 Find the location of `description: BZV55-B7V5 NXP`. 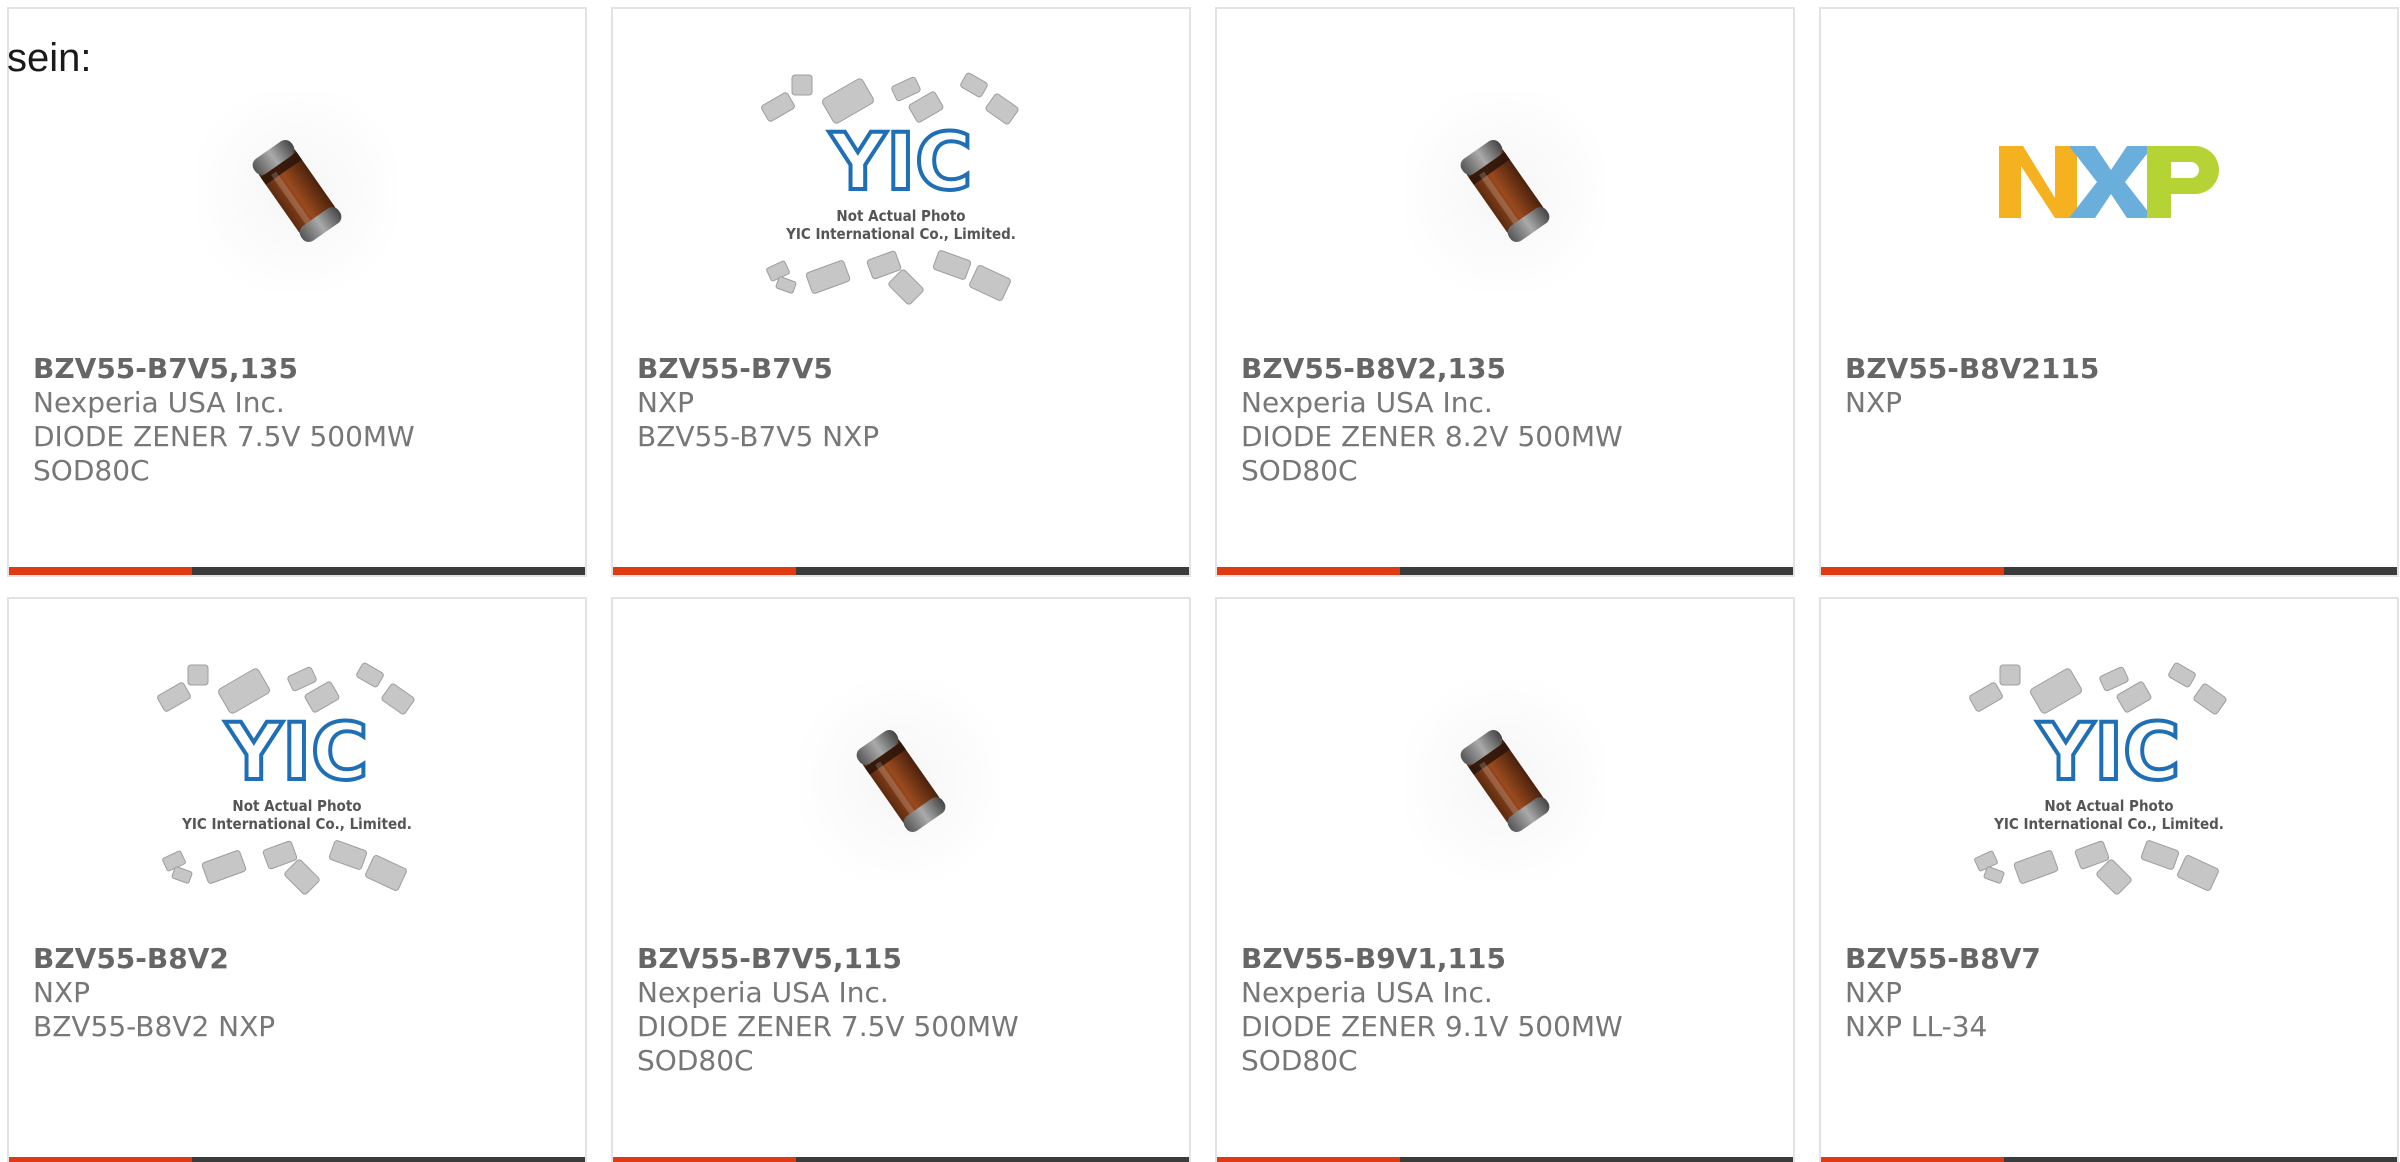

description: BZV55-B7V5 NXP is located at coordinates (758, 436).